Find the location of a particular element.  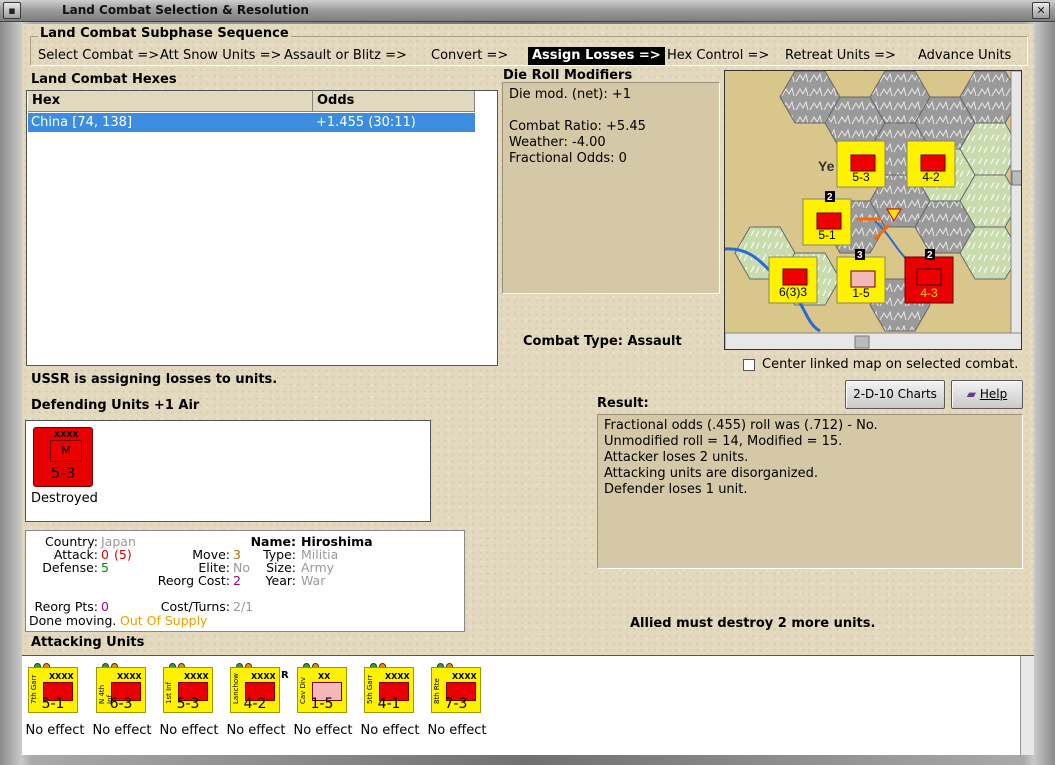

die-mod-net: Die mod. (net): +1 is located at coordinates (570, 94).